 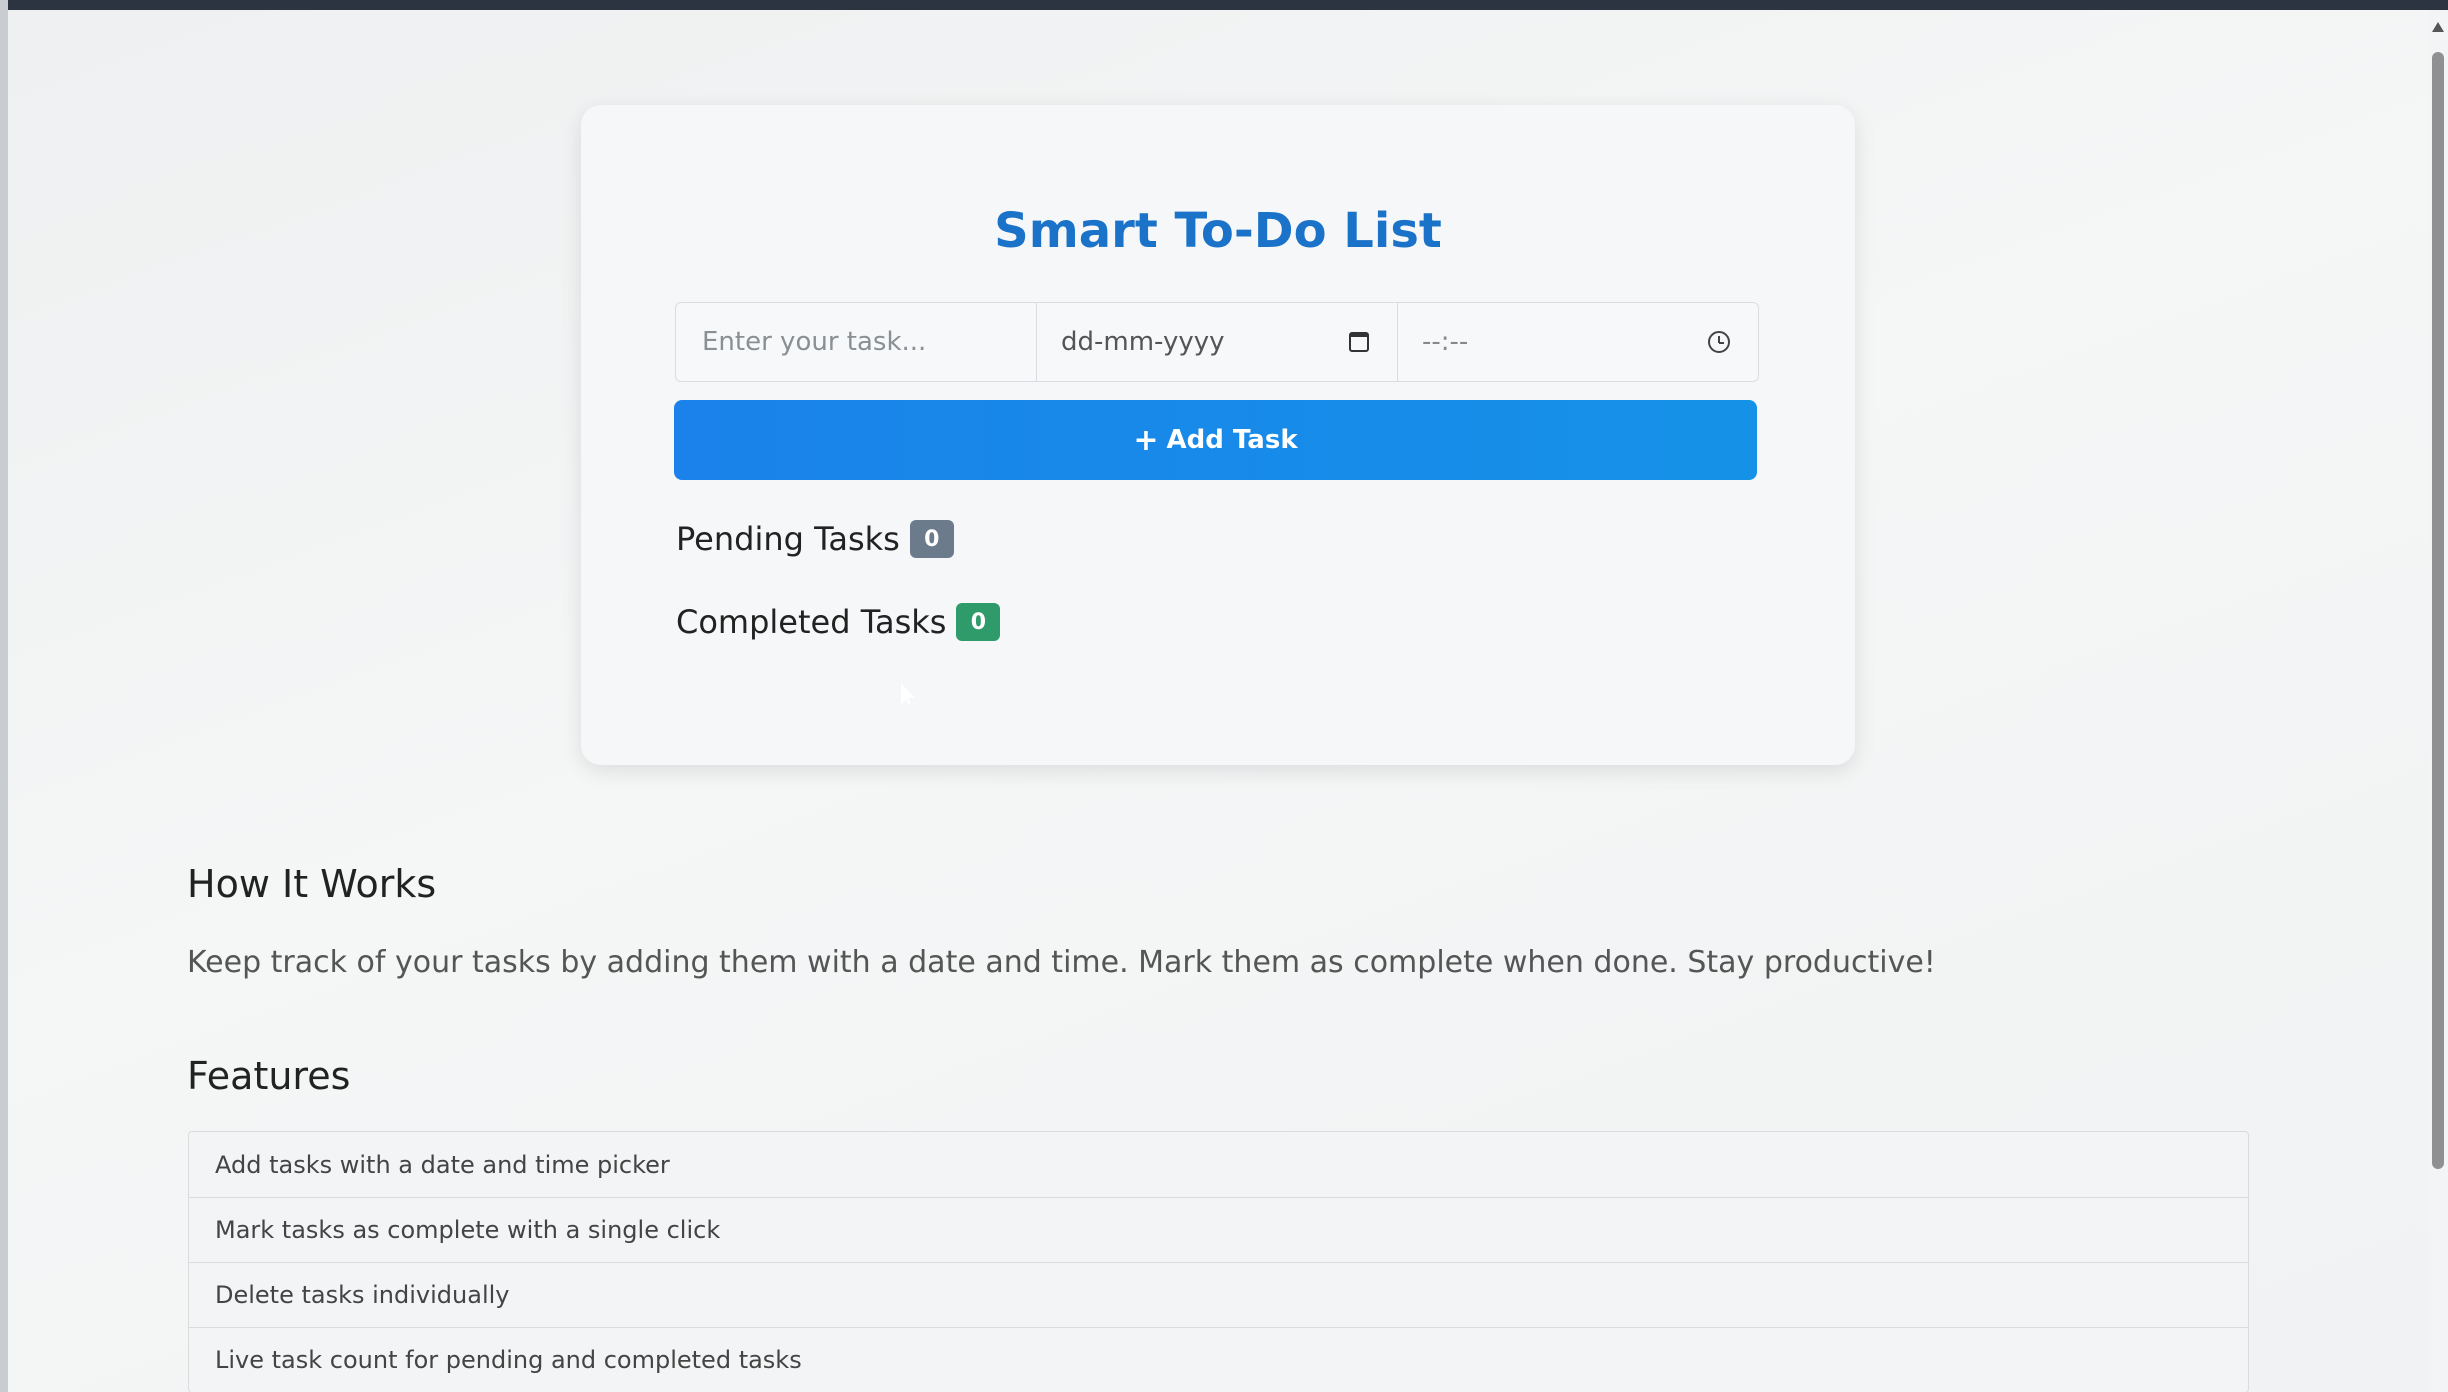 I want to click on list-item: Add tasks with a date and time picker, so click(x=442, y=1164).